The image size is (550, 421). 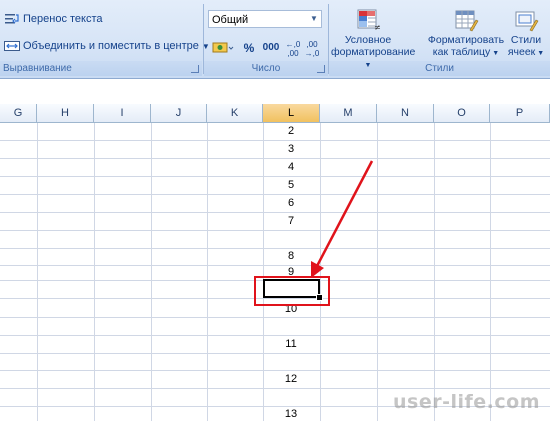 What do you see at coordinates (266, 68) in the screenshot?
I see `number-group-label: Число` at bounding box center [266, 68].